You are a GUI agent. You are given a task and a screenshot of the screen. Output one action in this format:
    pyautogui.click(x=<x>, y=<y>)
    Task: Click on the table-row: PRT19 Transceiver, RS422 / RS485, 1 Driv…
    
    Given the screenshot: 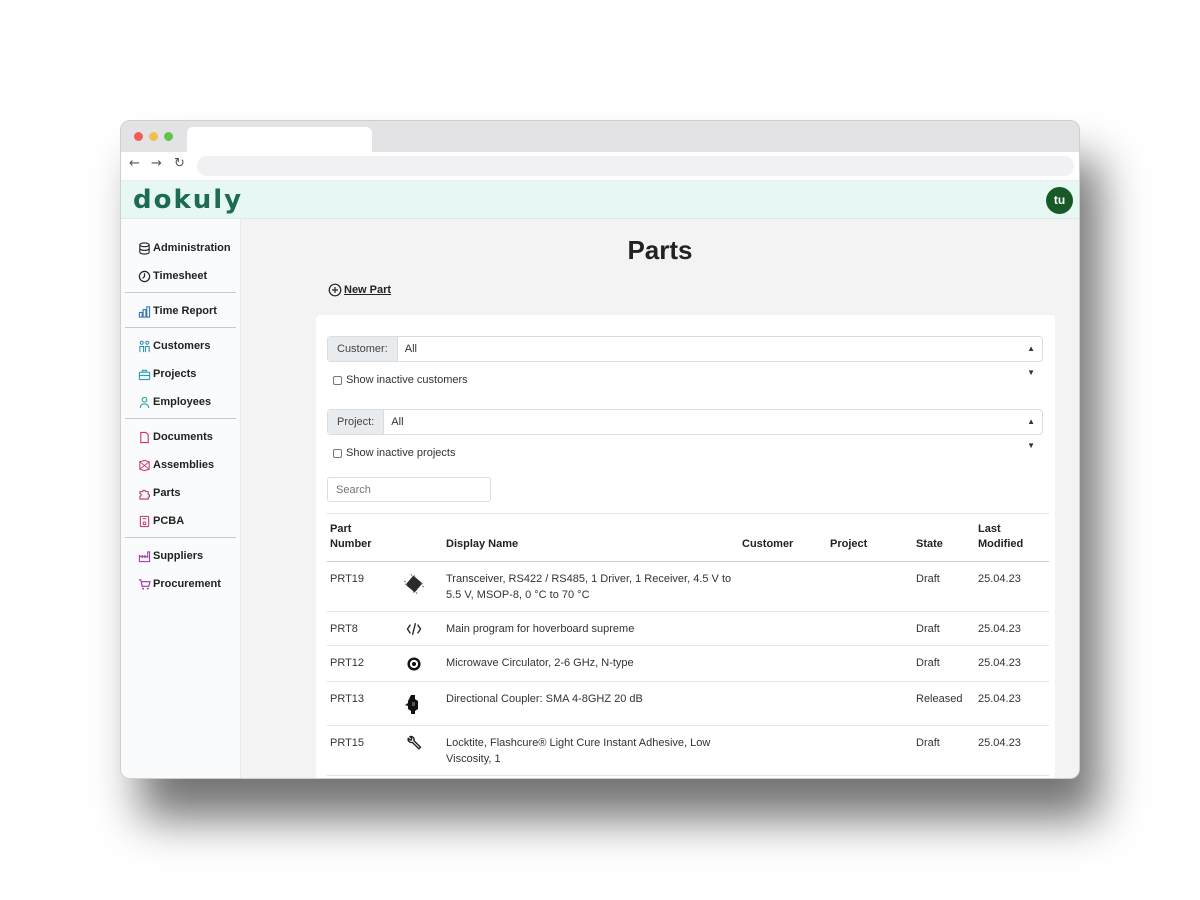 What is the action you would take?
    pyautogui.click(x=688, y=586)
    